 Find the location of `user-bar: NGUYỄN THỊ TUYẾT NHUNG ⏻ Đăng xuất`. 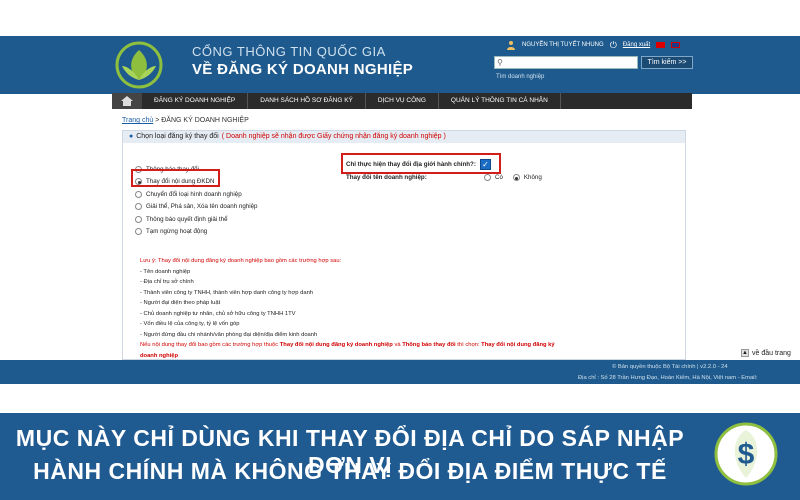

user-bar: NGUYỄN THỊ TUYẾT NHUNG ⏻ Đăng xuất is located at coordinates (593, 45).